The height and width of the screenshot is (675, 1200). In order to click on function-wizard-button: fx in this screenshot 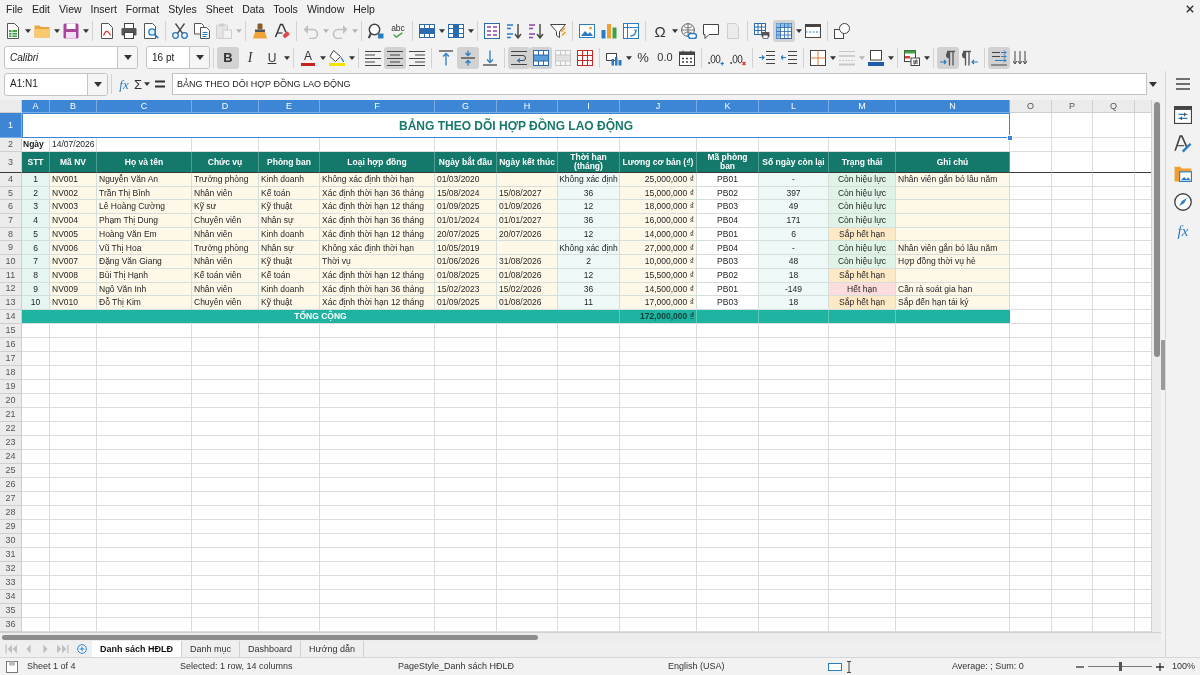, I will do `click(124, 84)`.